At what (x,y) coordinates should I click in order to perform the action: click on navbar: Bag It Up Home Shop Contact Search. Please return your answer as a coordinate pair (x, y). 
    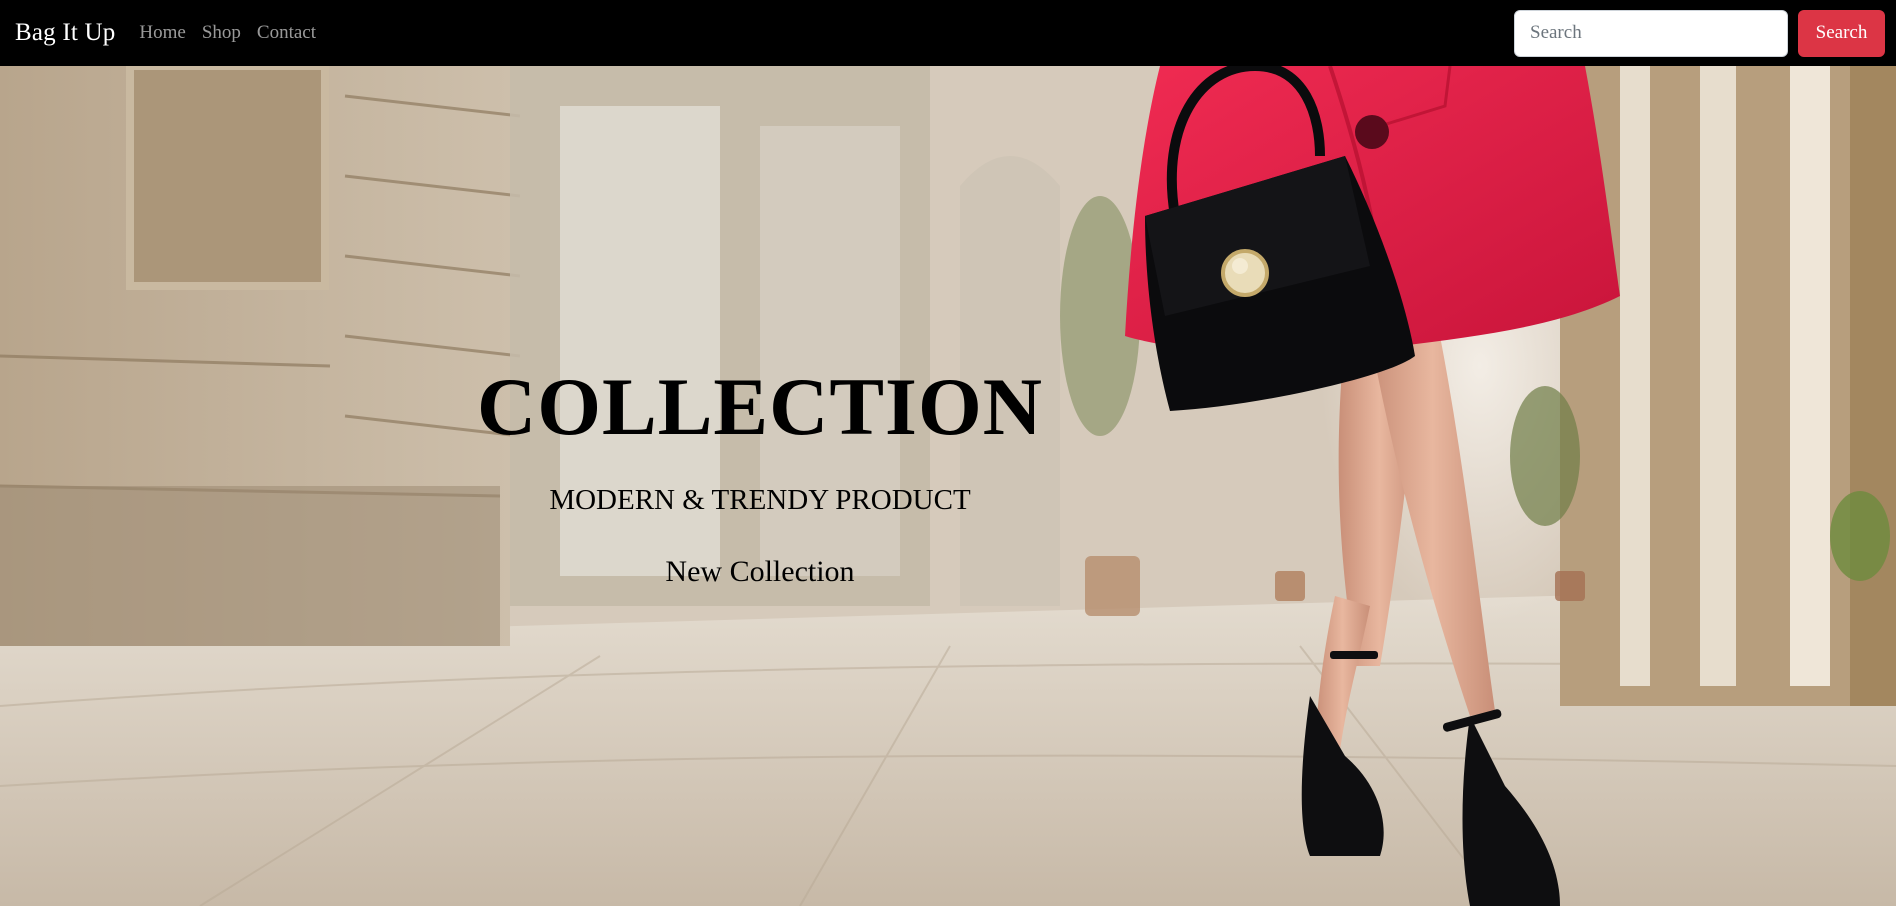
    Looking at the image, I should click on (948, 33).